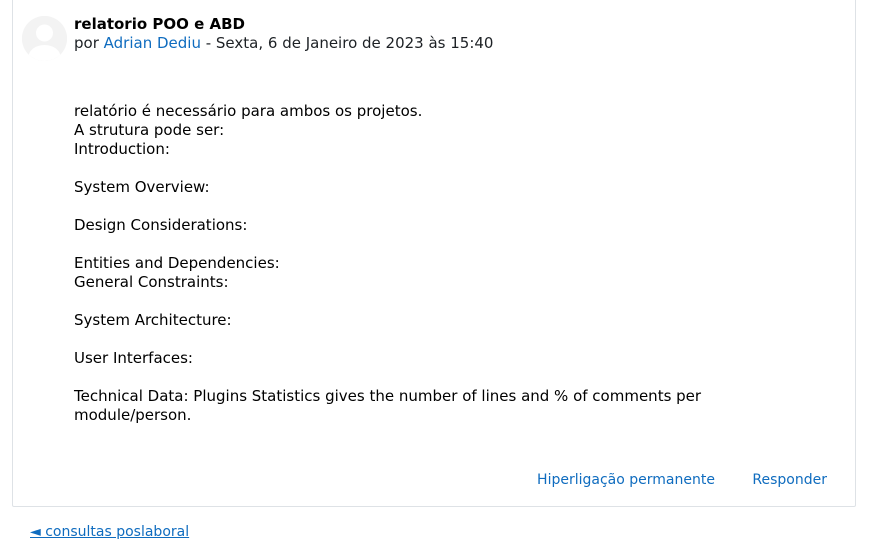 The width and height of the screenshot is (870, 540). I want to click on content-line: Design Considerations:, so click(161, 225).